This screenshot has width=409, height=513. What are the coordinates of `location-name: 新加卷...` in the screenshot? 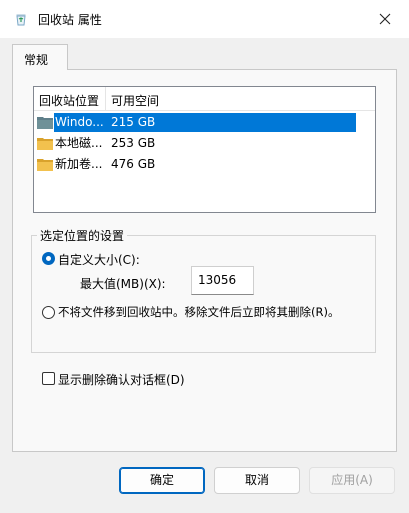 It's located at (79, 164).